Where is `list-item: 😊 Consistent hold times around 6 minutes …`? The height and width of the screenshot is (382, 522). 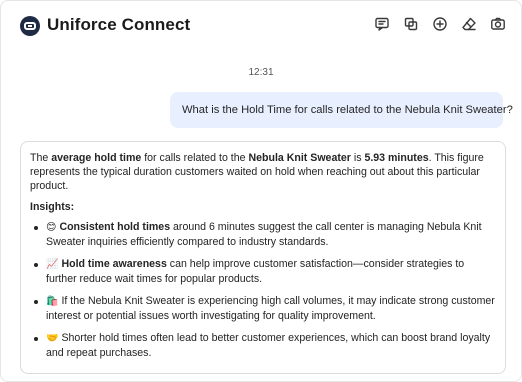 list-item: 😊 Consistent hold times around 6 minutes … is located at coordinates (262, 234).